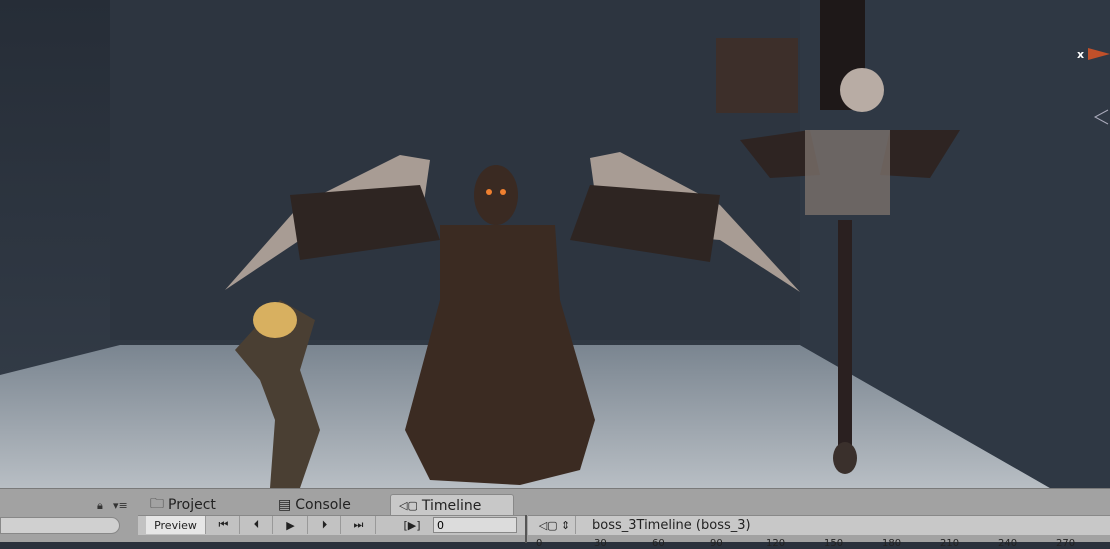 The width and height of the screenshot is (1110, 549). I want to click on ruler-tick: 240, so click(1008, 543).